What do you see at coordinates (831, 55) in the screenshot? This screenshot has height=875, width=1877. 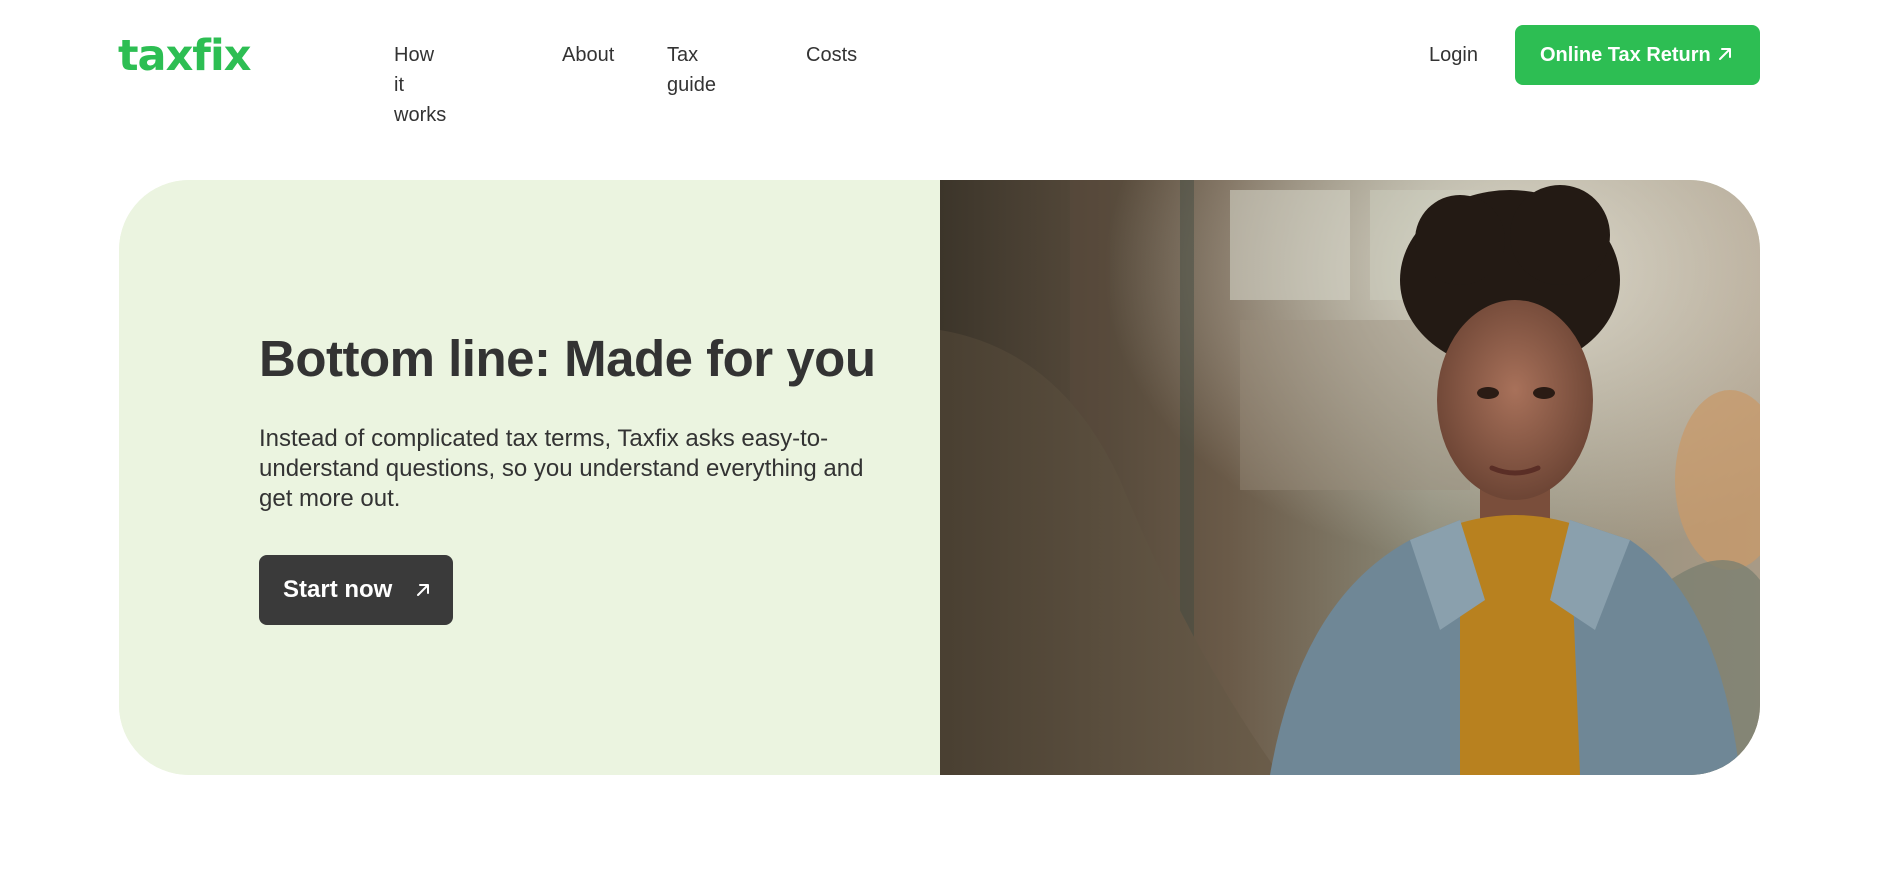 I see `nav-costs: Costs` at bounding box center [831, 55].